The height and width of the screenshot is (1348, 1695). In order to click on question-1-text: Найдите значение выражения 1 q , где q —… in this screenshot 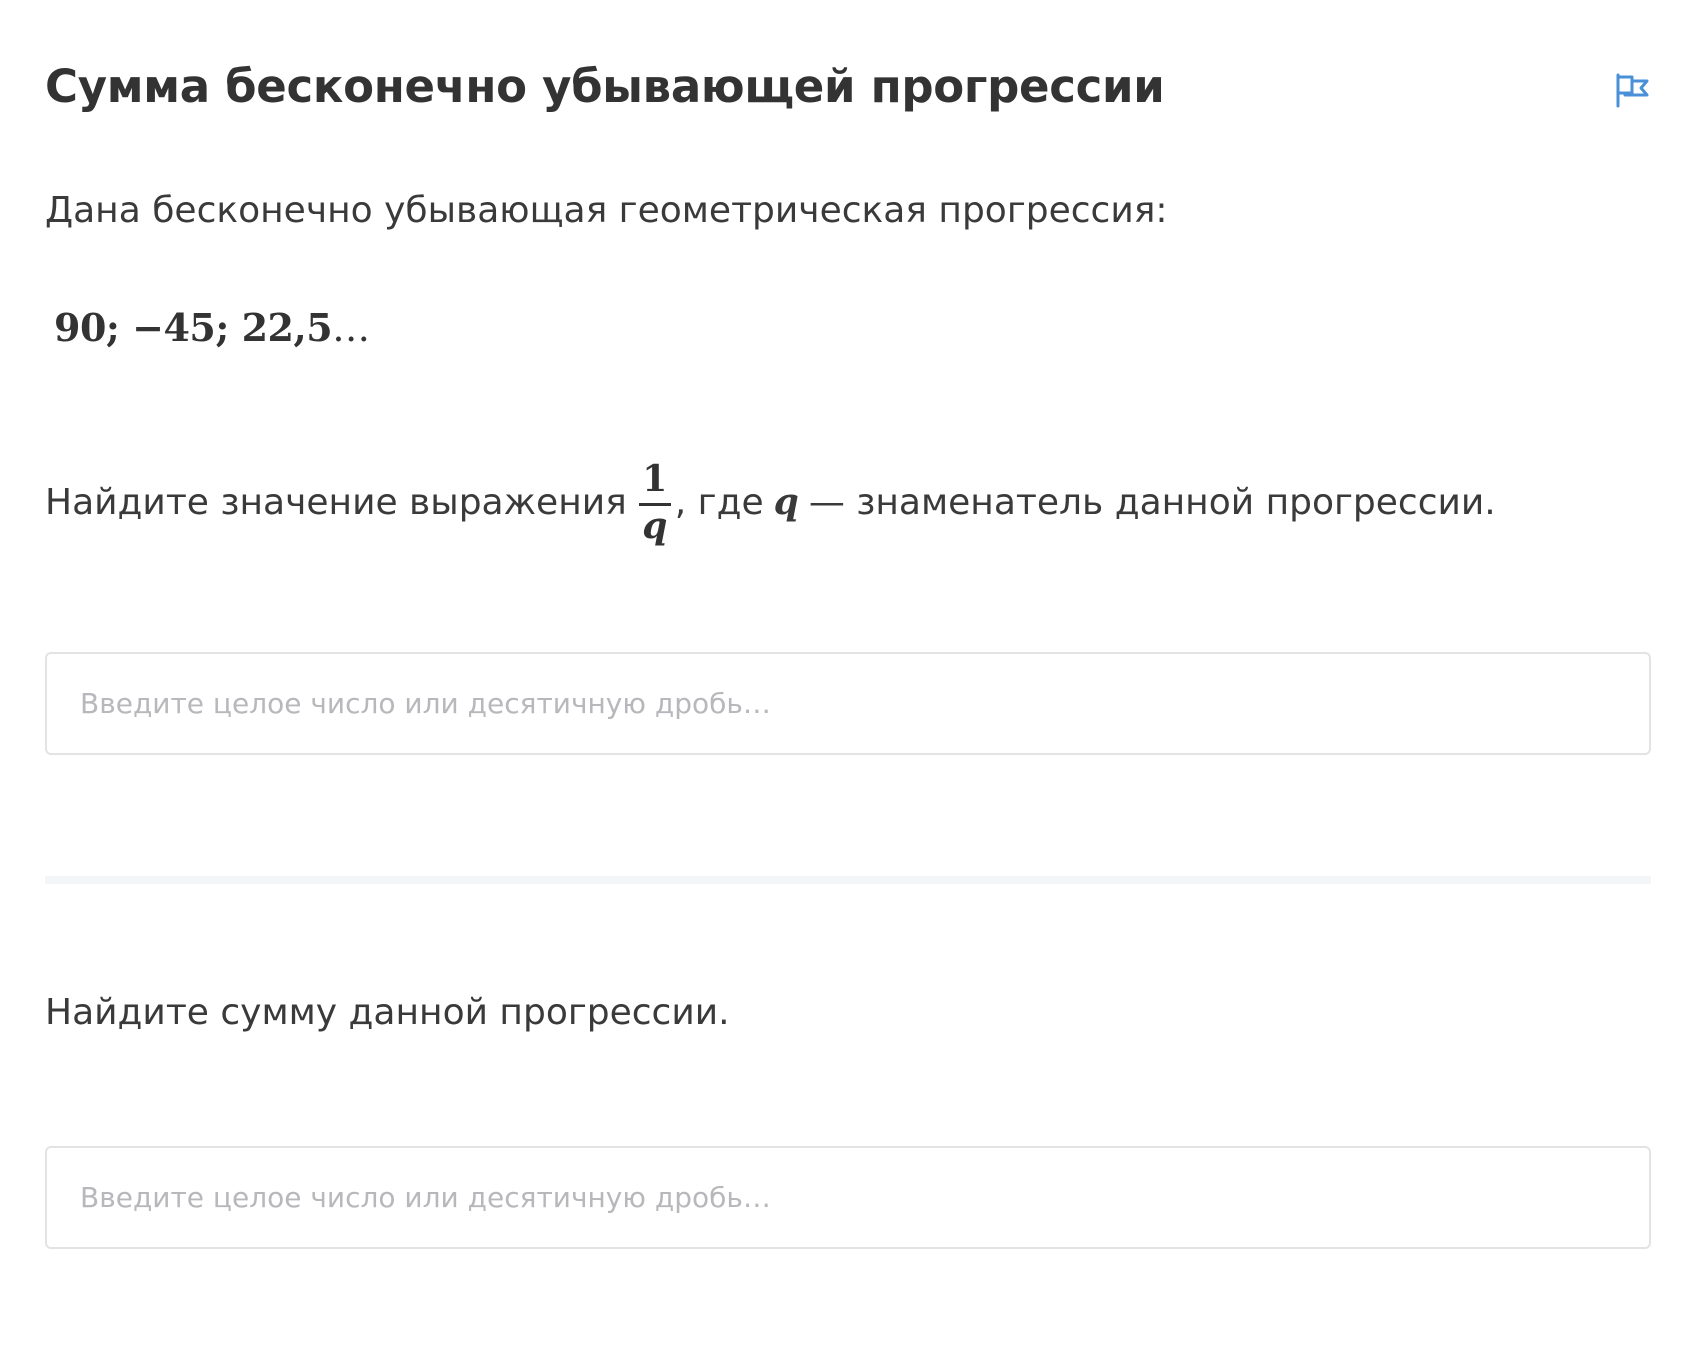, I will do `click(770, 502)`.